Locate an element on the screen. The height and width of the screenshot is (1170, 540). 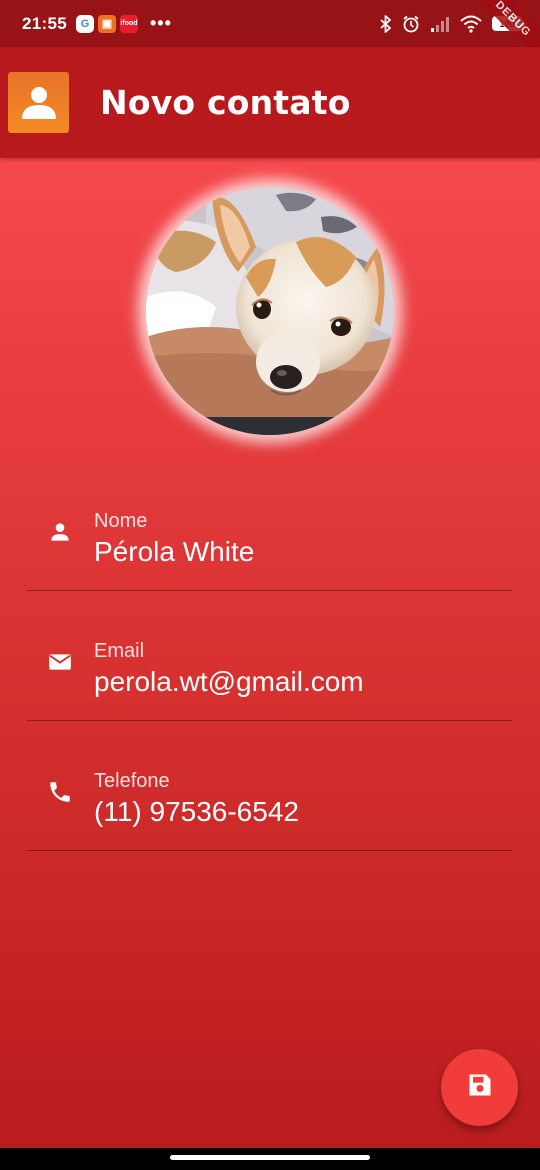
contact-avatar is located at coordinates (270, 311).